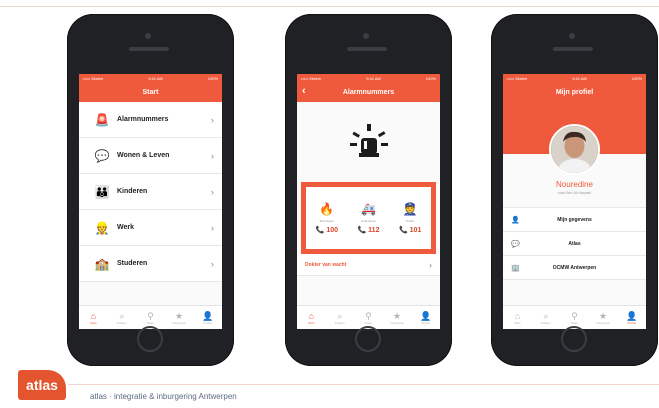 Image resolution: width=659 pixels, height=408 pixels. What do you see at coordinates (368, 265) in the screenshot?
I see `doctor-on-call-row: Dokter van wacht ›` at bounding box center [368, 265].